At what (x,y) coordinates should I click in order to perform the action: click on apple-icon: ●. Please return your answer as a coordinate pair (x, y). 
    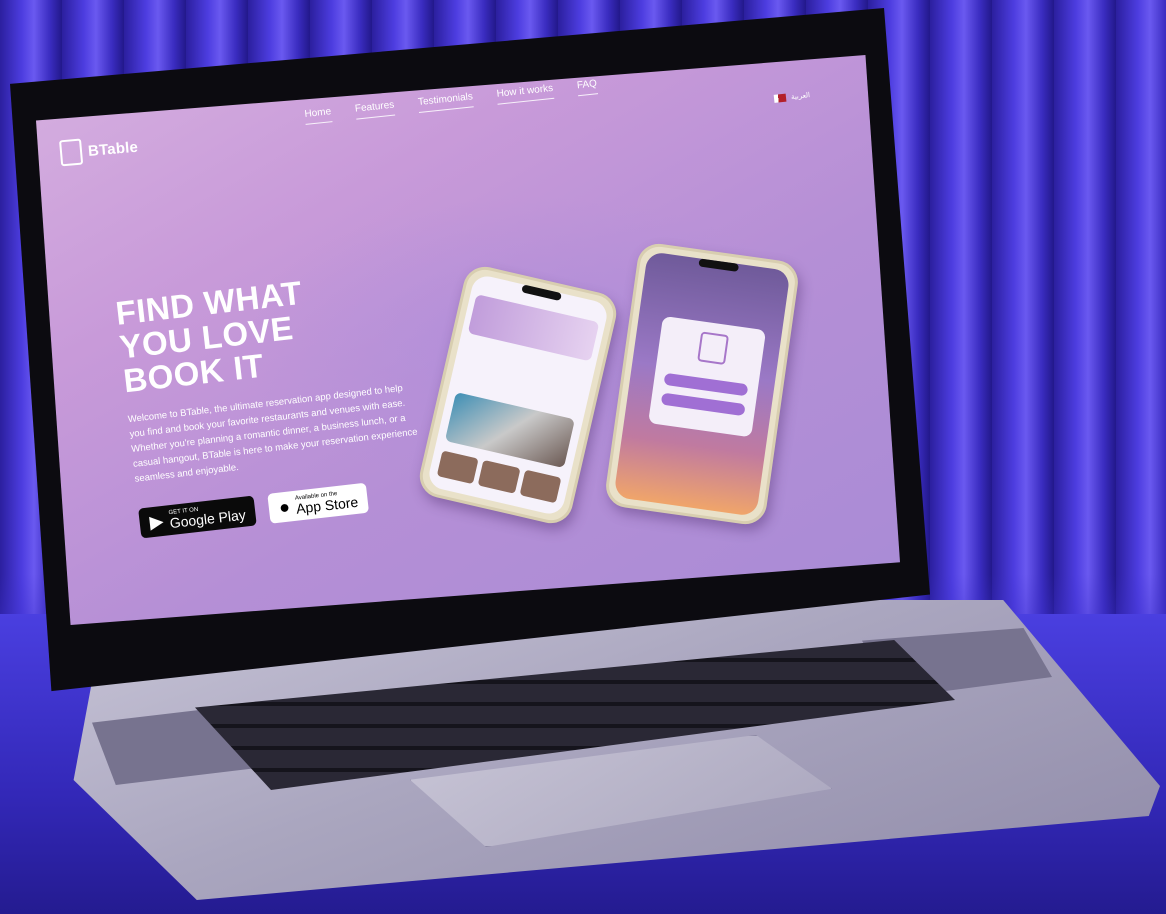
    Looking at the image, I should click on (284, 507).